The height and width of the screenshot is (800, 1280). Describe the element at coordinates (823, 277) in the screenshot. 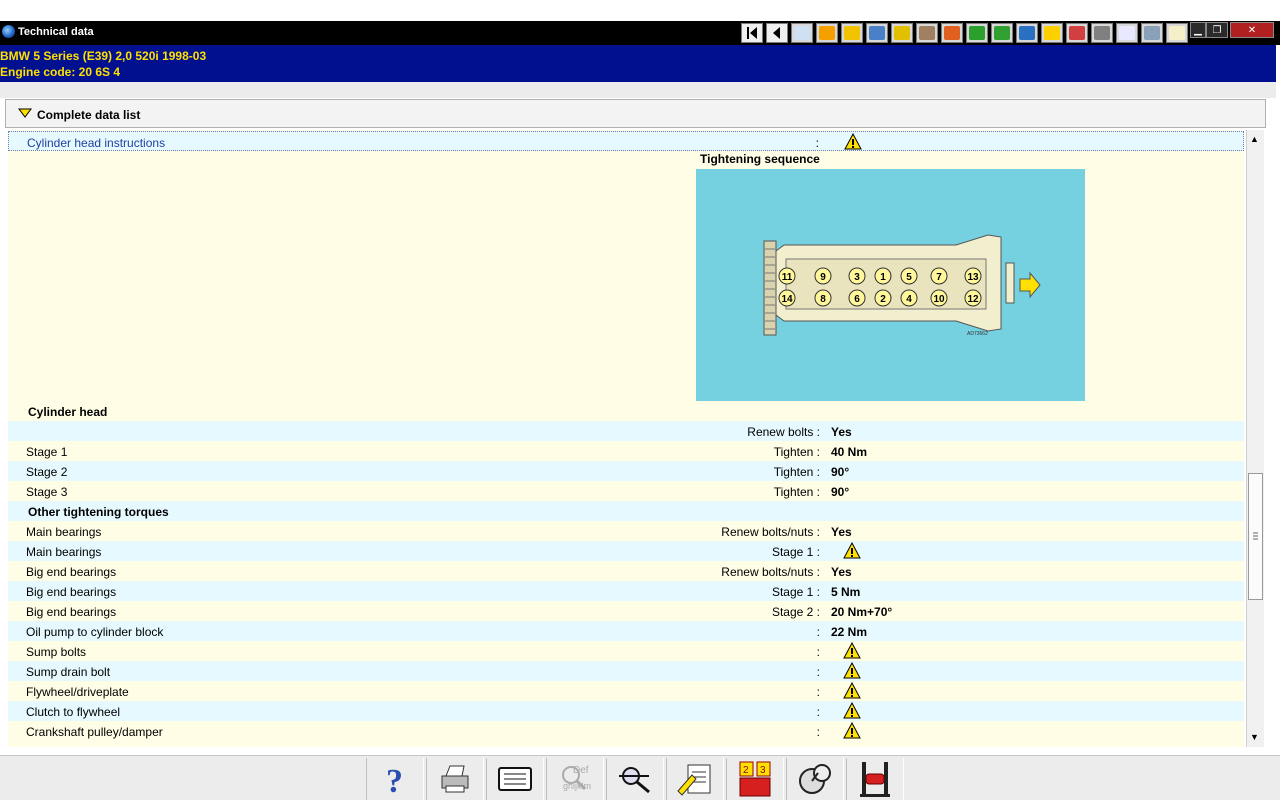

I see `bolt-top-number: 9` at that location.